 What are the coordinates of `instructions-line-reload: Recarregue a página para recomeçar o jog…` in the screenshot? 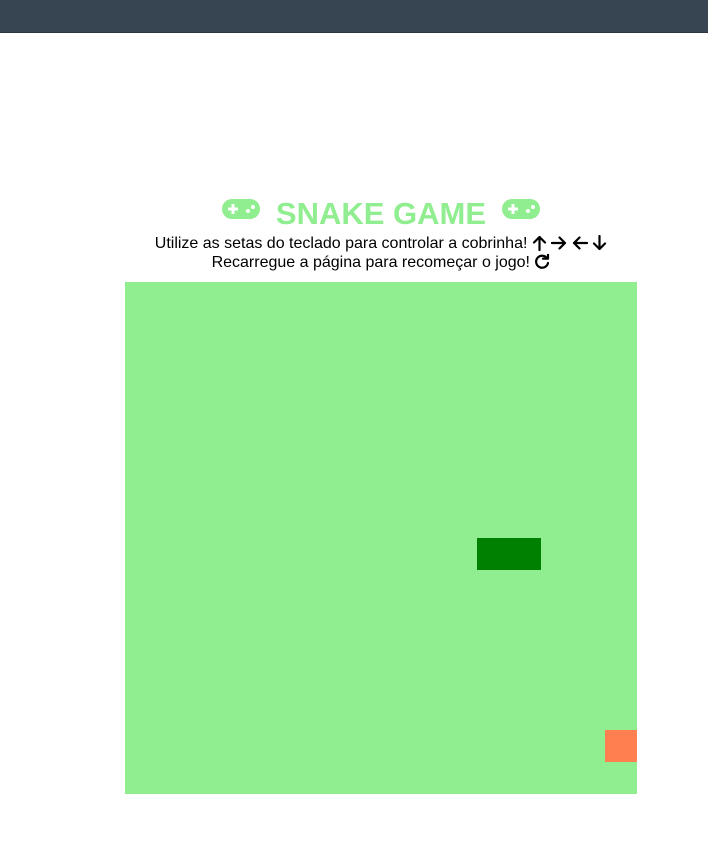 It's located at (354, 262).